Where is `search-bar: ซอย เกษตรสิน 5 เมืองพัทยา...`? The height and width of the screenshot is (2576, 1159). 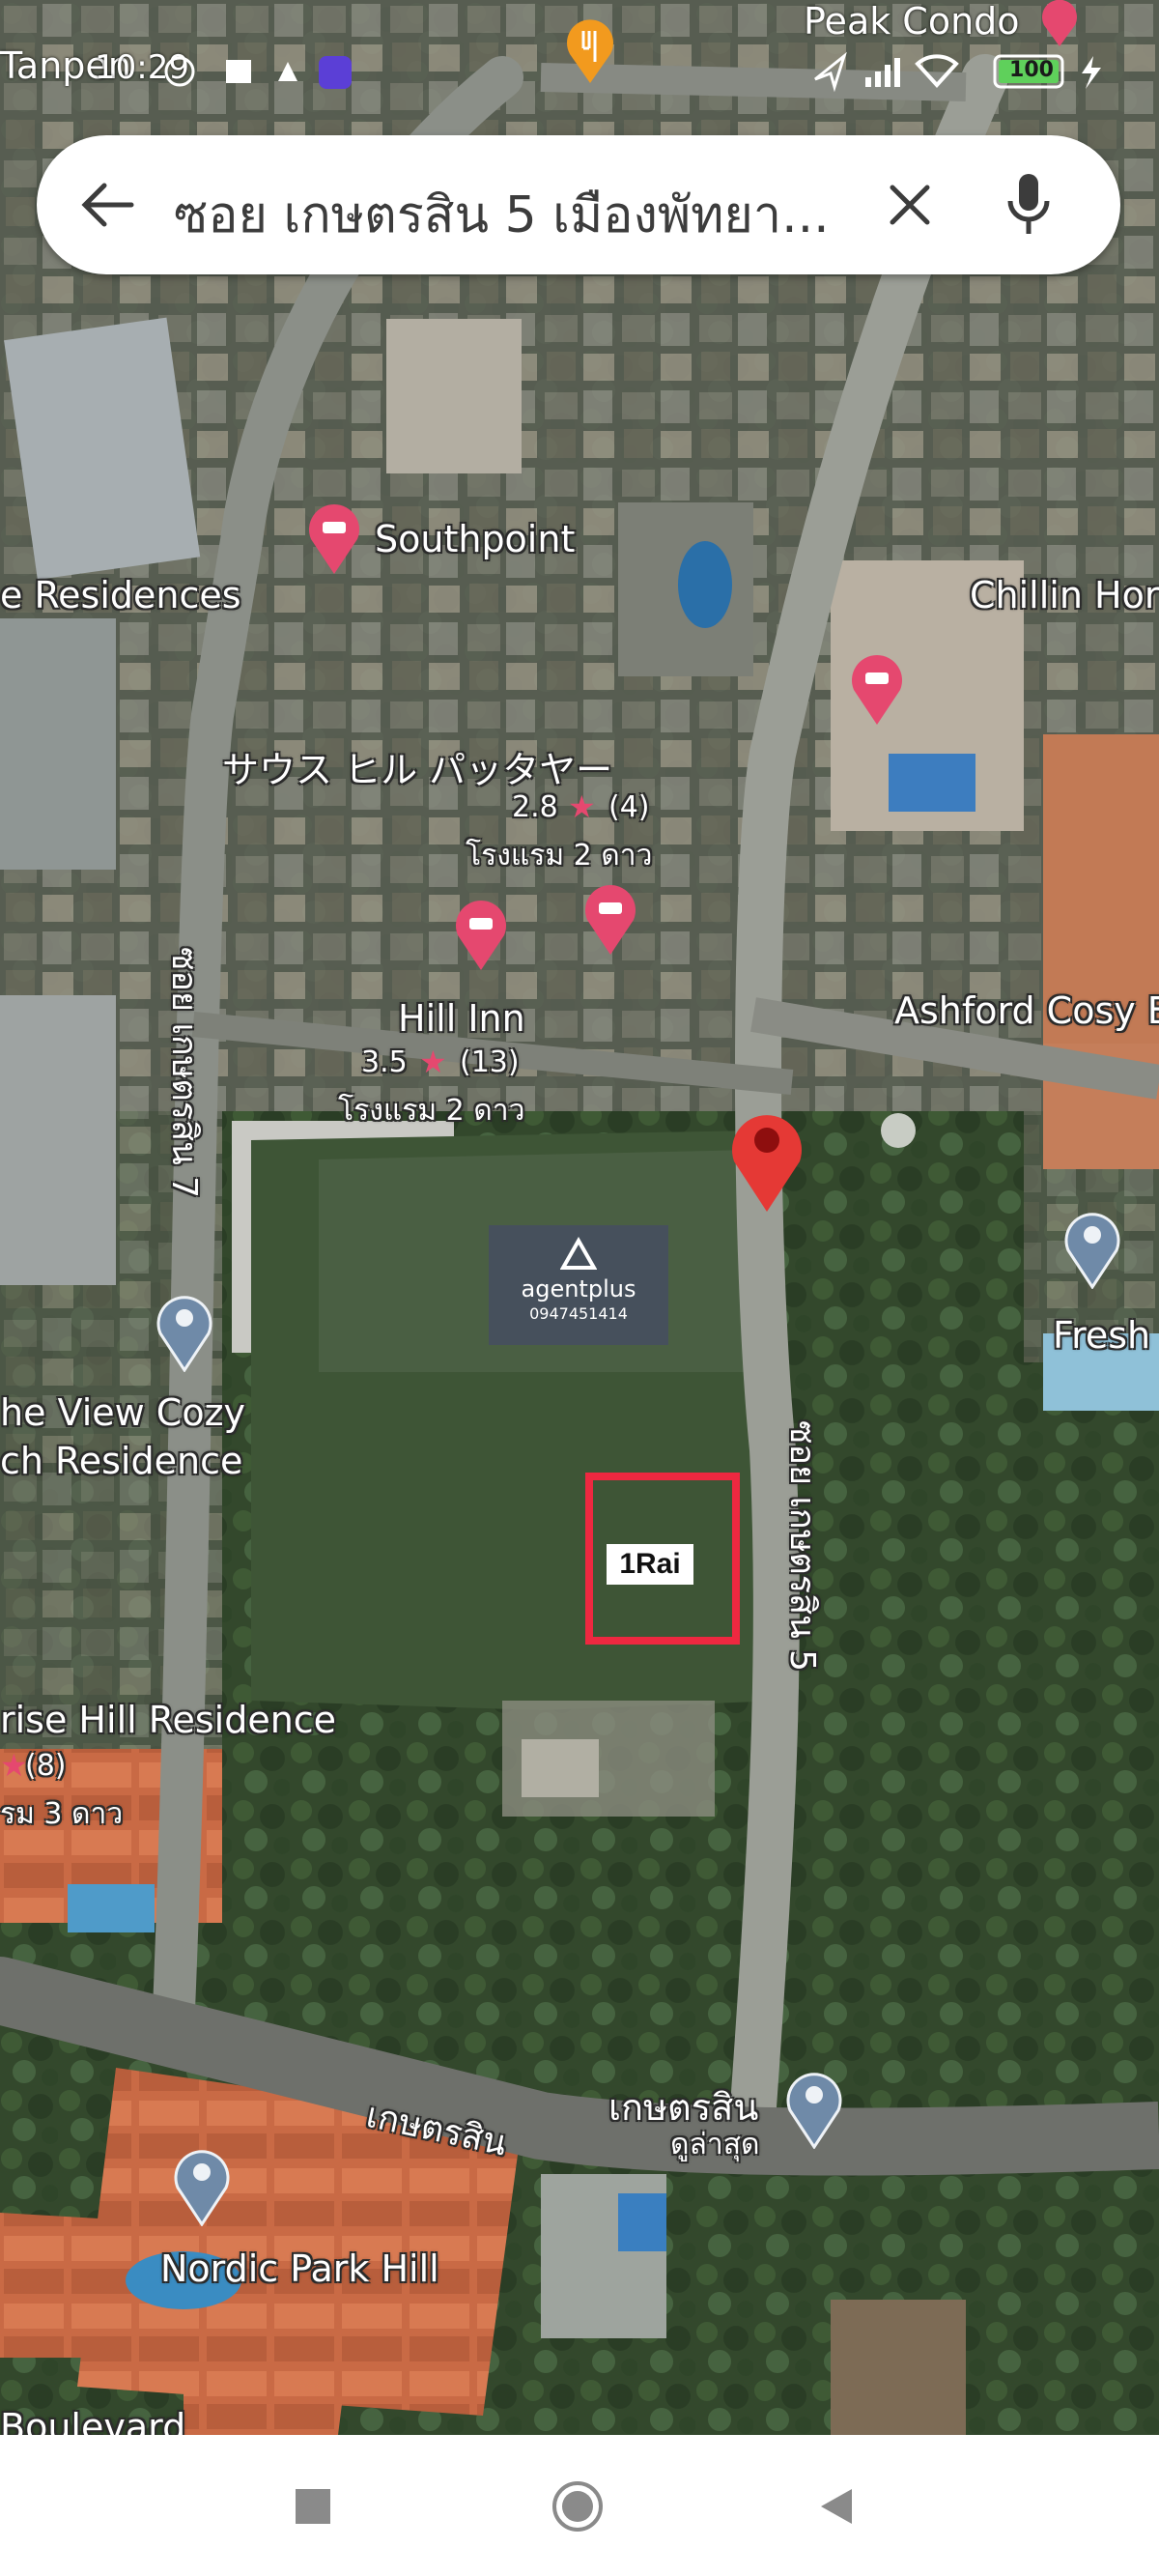 search-bar: ซอย เกษตรสิน 5 เมืองพัทยา... is located at coordinates (579, 205).